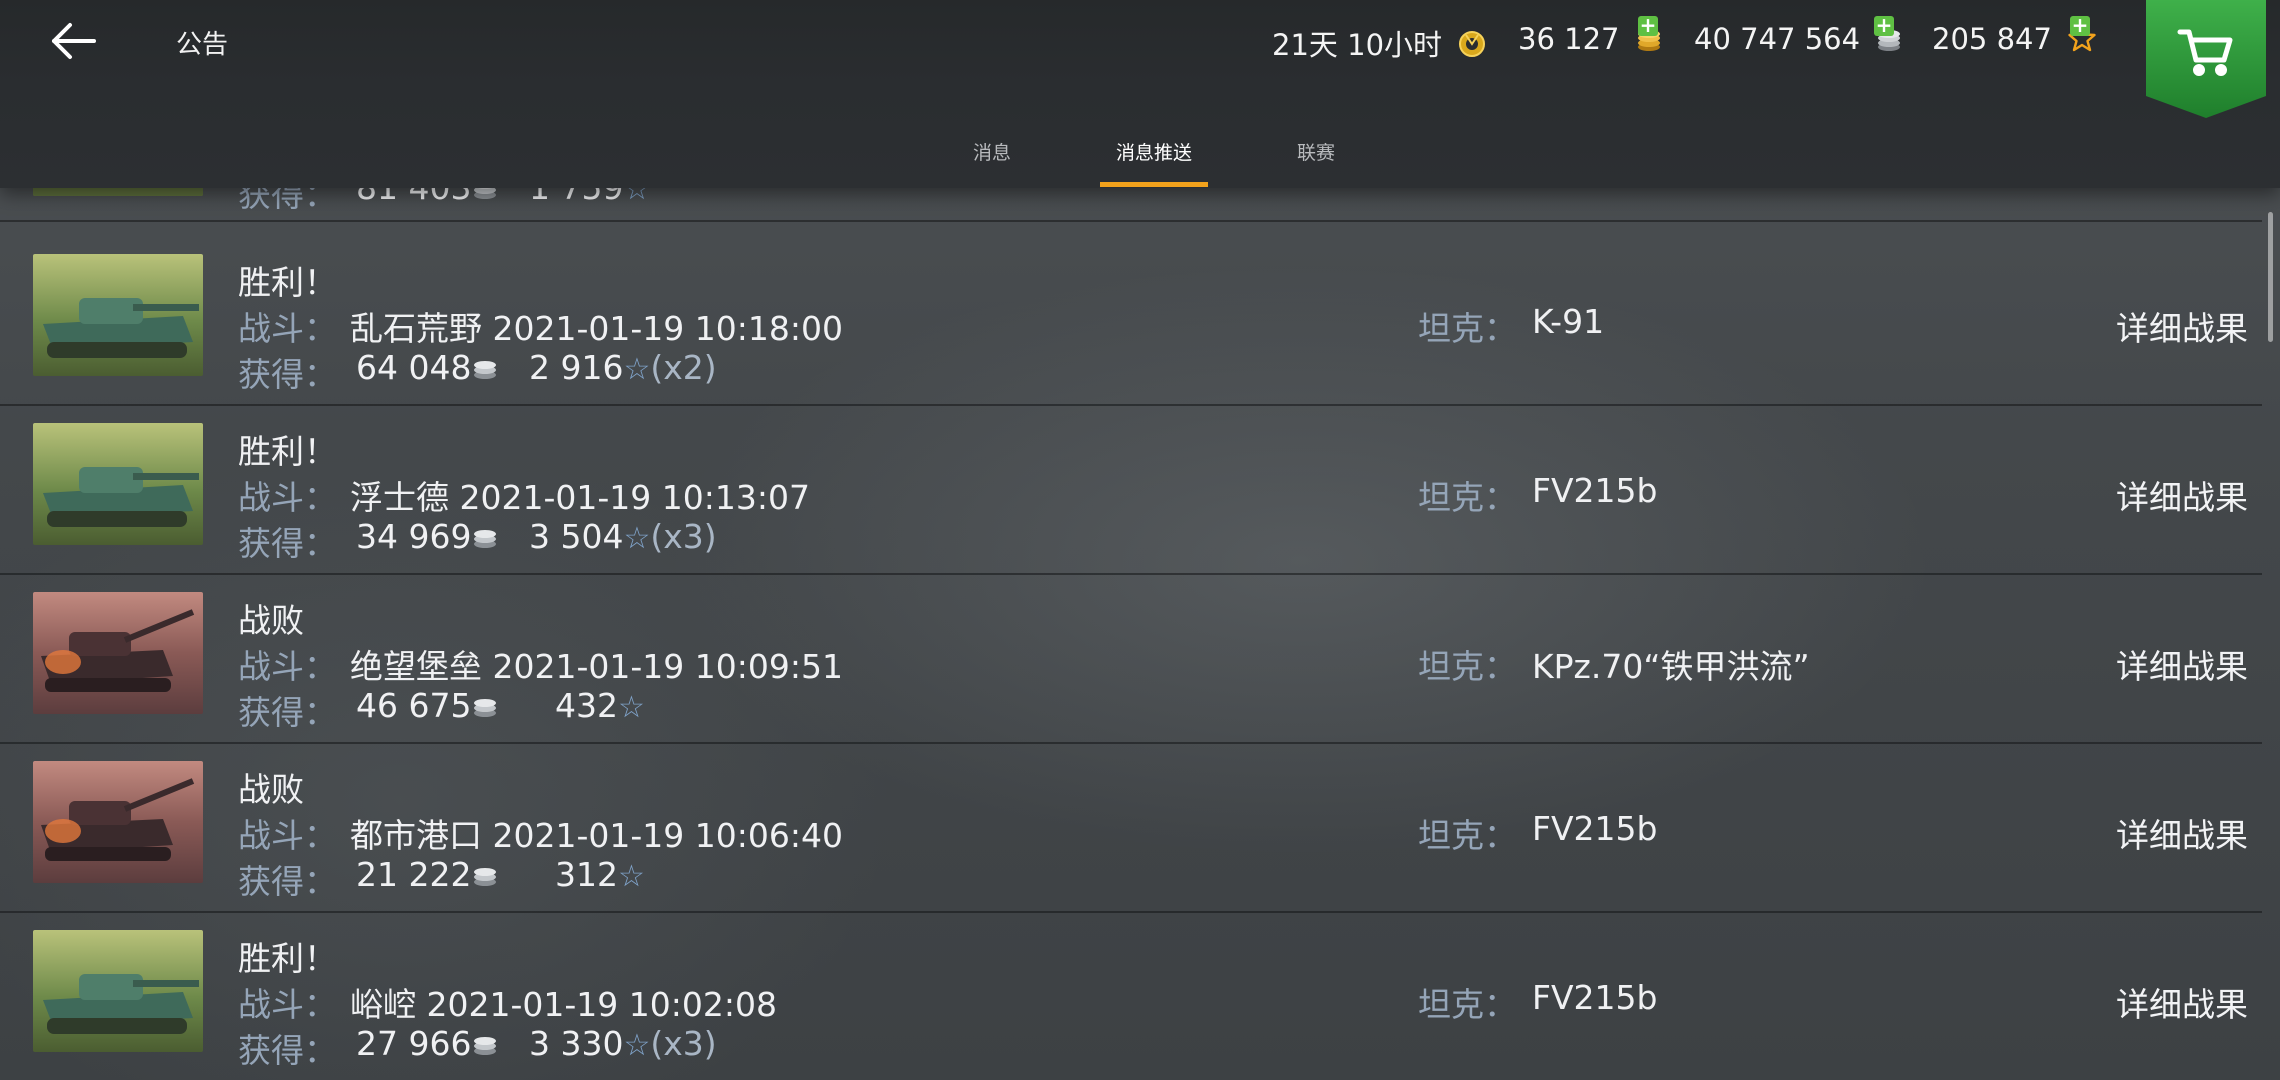  What do you see at coordinates (2206, 59) in the screenshot?
I see `shop-cart-button` at bounding box center [2206, 59].